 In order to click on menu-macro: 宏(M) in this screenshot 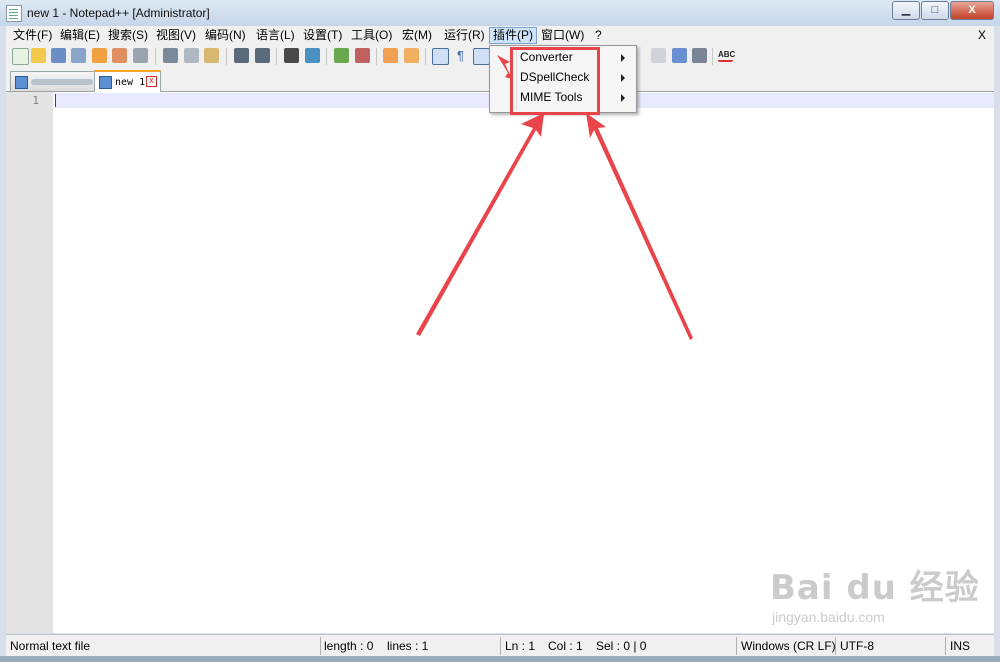, I will do `click(417, 35)`.